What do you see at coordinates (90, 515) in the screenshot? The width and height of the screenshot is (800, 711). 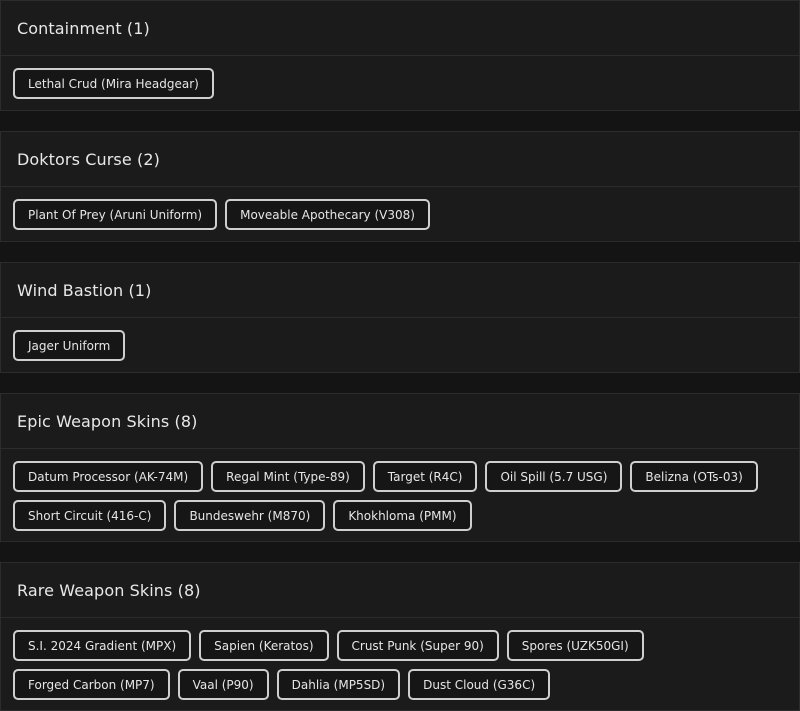 I see `item-tag: Short Circuit (416-C)` at bounding box center [90, 515].